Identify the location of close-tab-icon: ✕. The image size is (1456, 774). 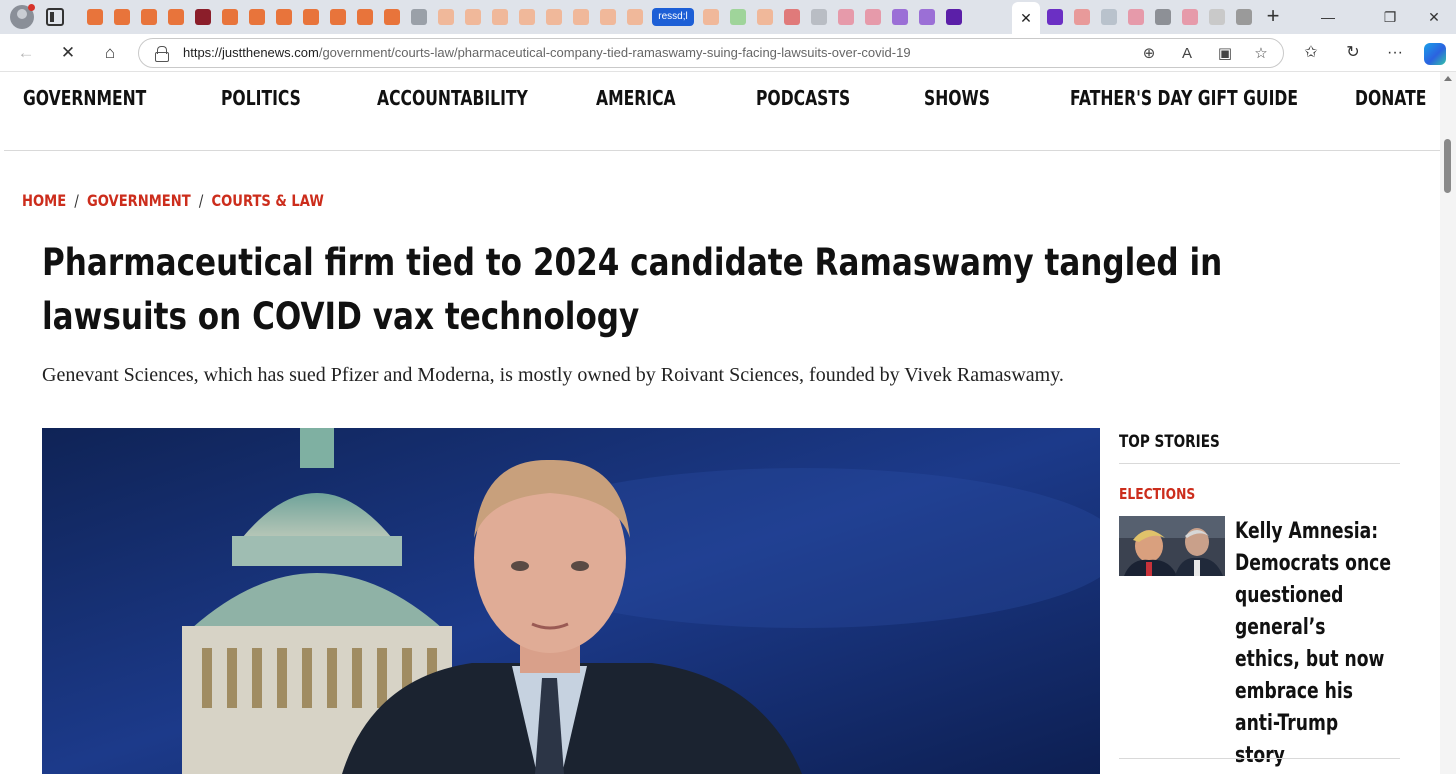
(1026, 18).